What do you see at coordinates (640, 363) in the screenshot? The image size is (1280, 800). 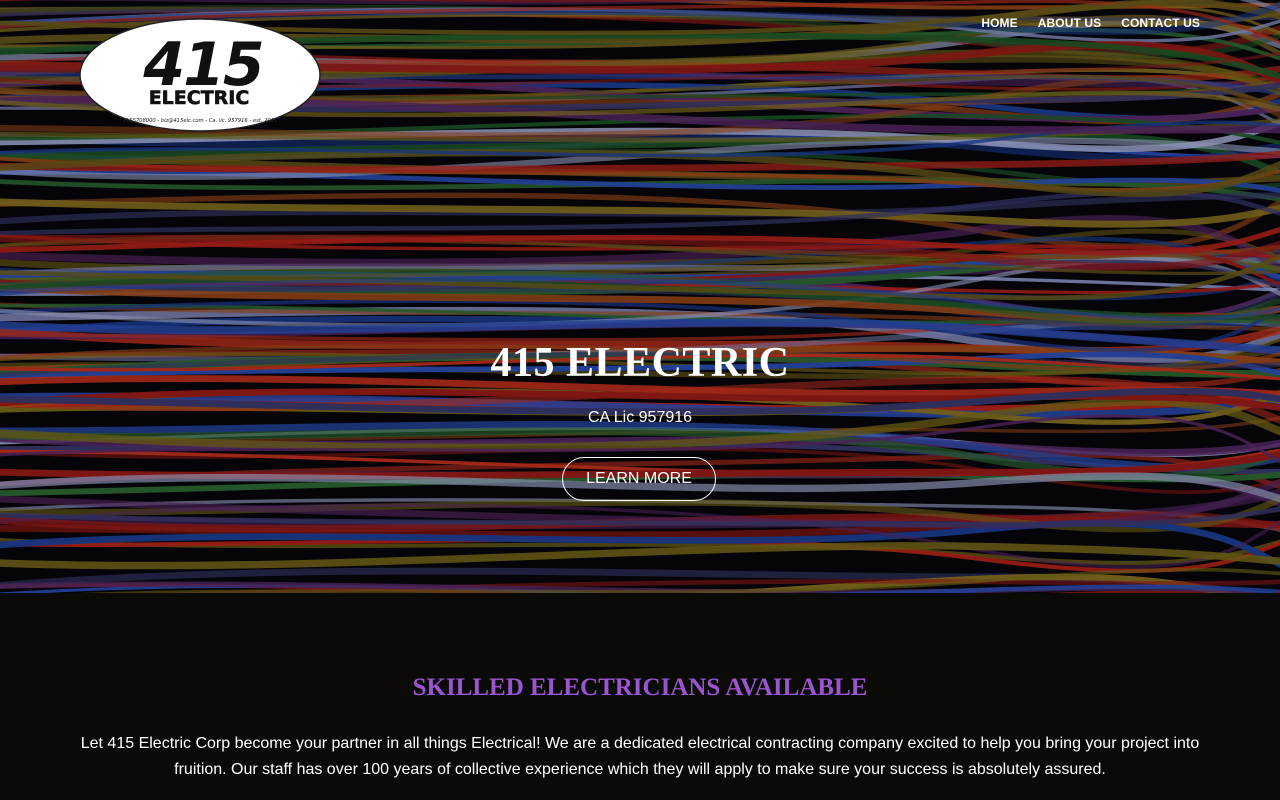 I see `hero-title: 415 ELECTRIC` at bounding box center [640, 363].